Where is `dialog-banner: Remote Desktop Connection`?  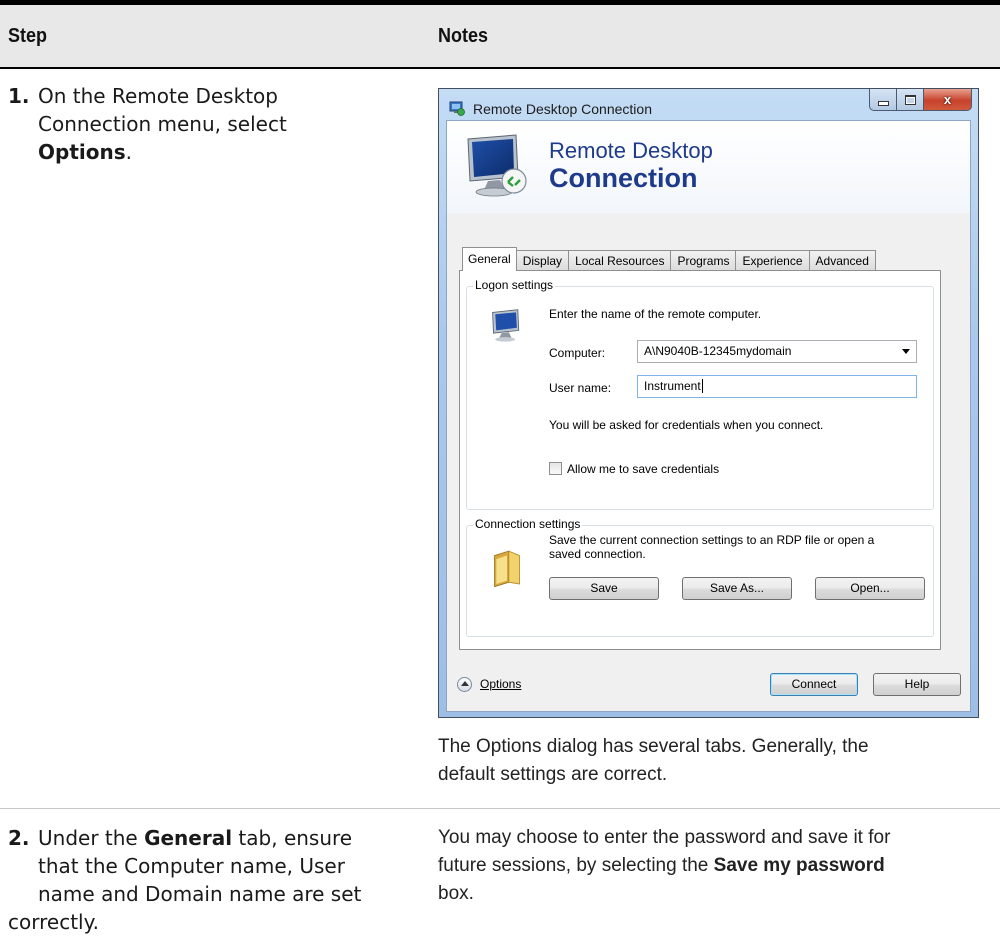
dialog-banner: Remote Desktop Connection is located at coordinates (708, 167).